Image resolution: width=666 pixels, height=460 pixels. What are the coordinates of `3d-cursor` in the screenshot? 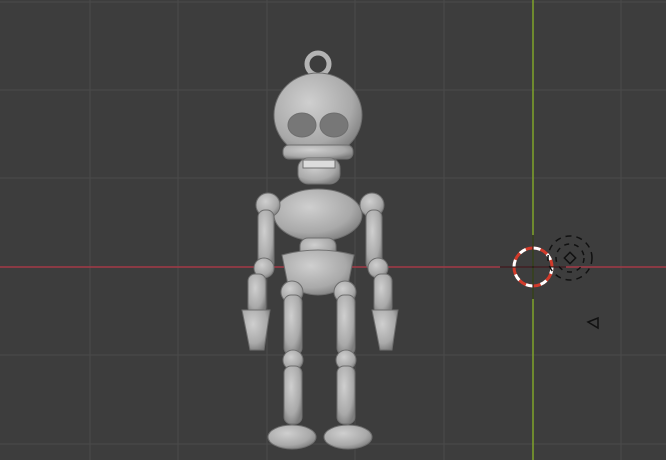 It's located at (533, 267).